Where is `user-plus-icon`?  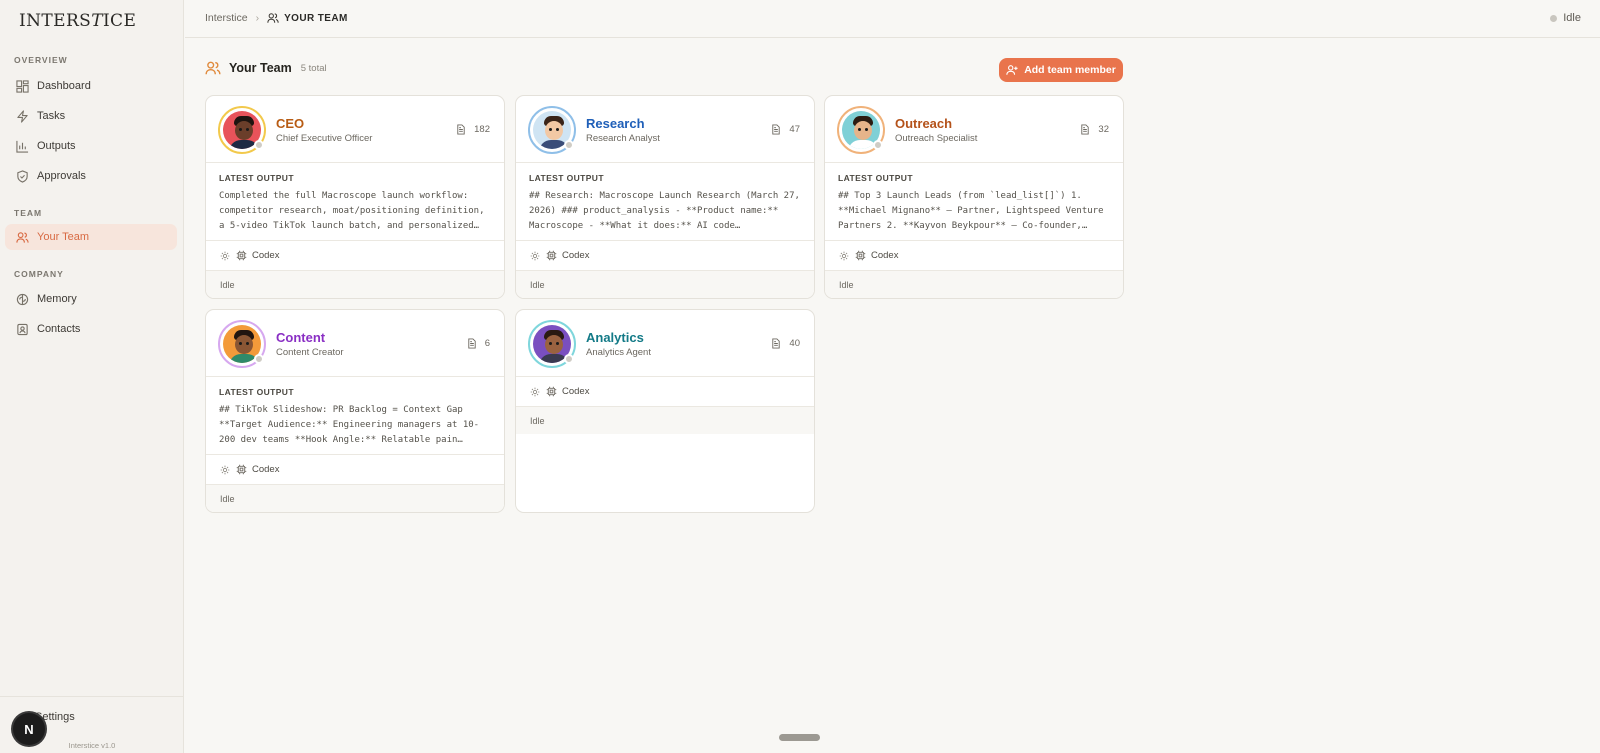 user-plus-icon is located at coordinates (1012, 70).